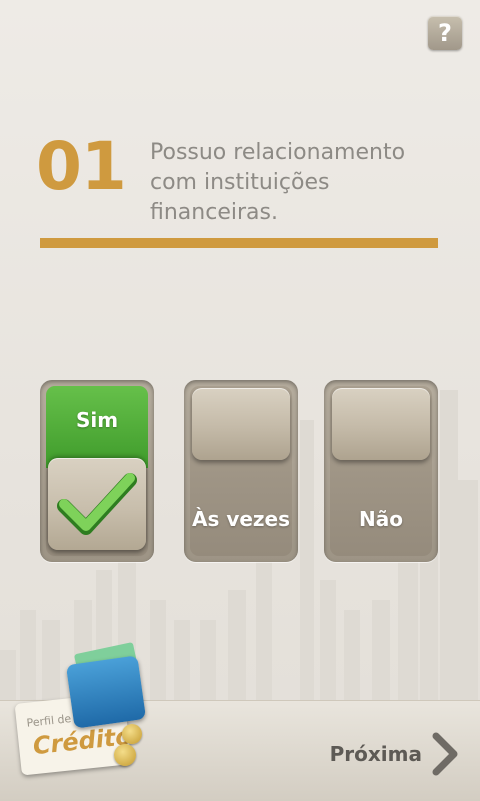 The width and height of the screenshot is (480, 801). I want to click on option-label: Sim, so click(97, 420).